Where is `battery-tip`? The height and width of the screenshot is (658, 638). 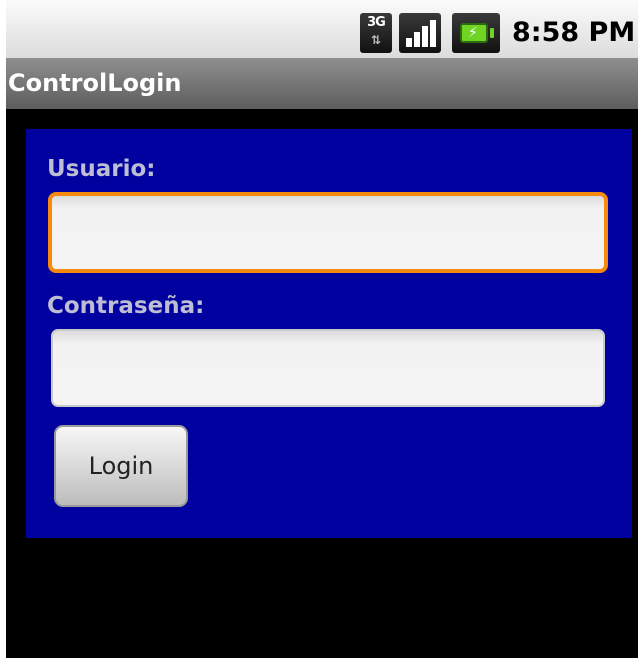 battery-tip is located at coordinates (492, 33).